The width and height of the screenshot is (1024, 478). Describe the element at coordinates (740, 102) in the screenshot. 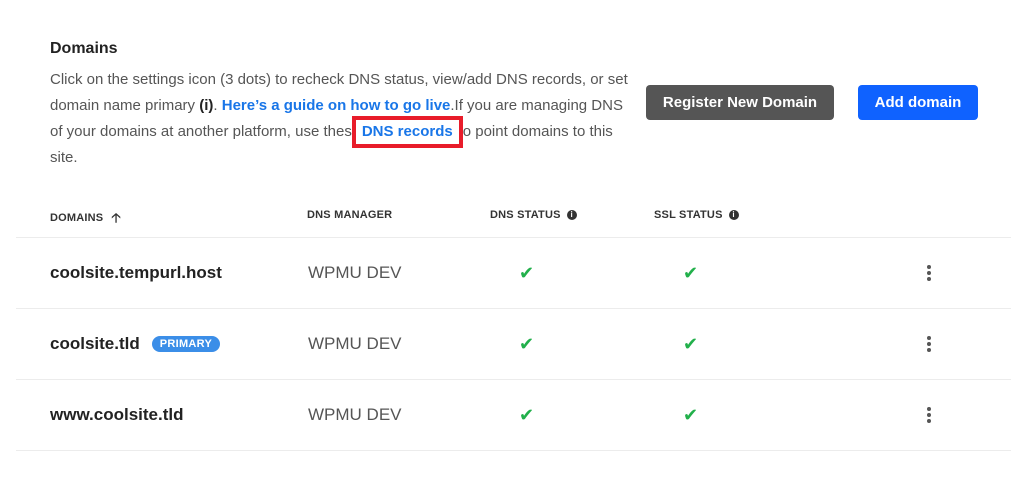

I see `register-new-domain-button: Register New Domain` at that location.